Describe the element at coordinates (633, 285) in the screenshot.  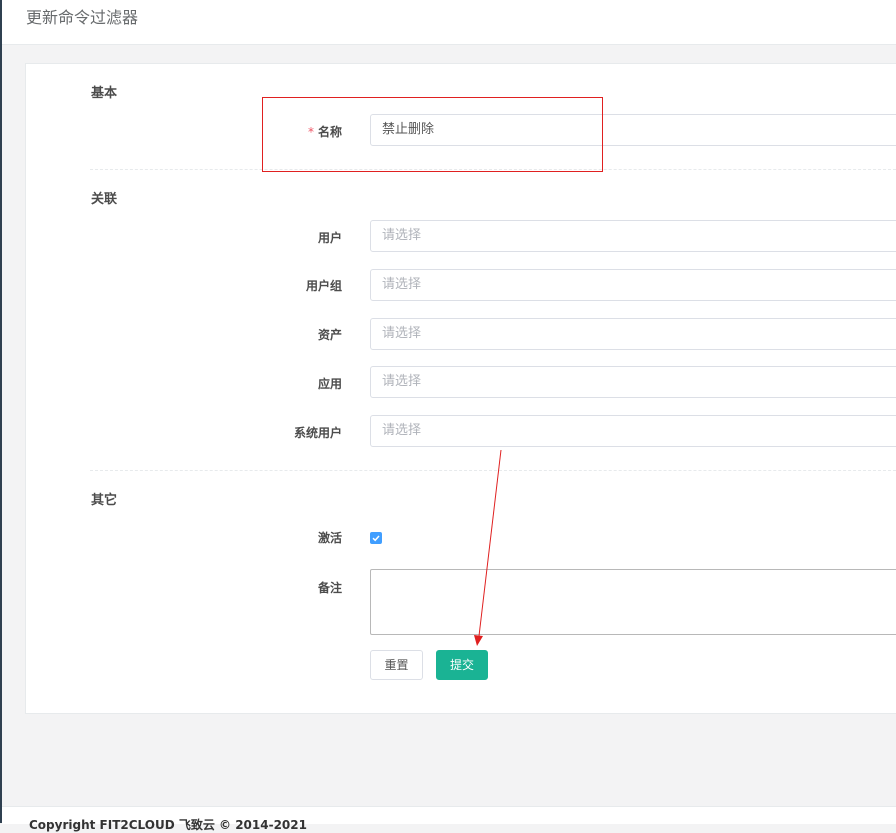
I see `user-groups-select: 请选择` at that location.